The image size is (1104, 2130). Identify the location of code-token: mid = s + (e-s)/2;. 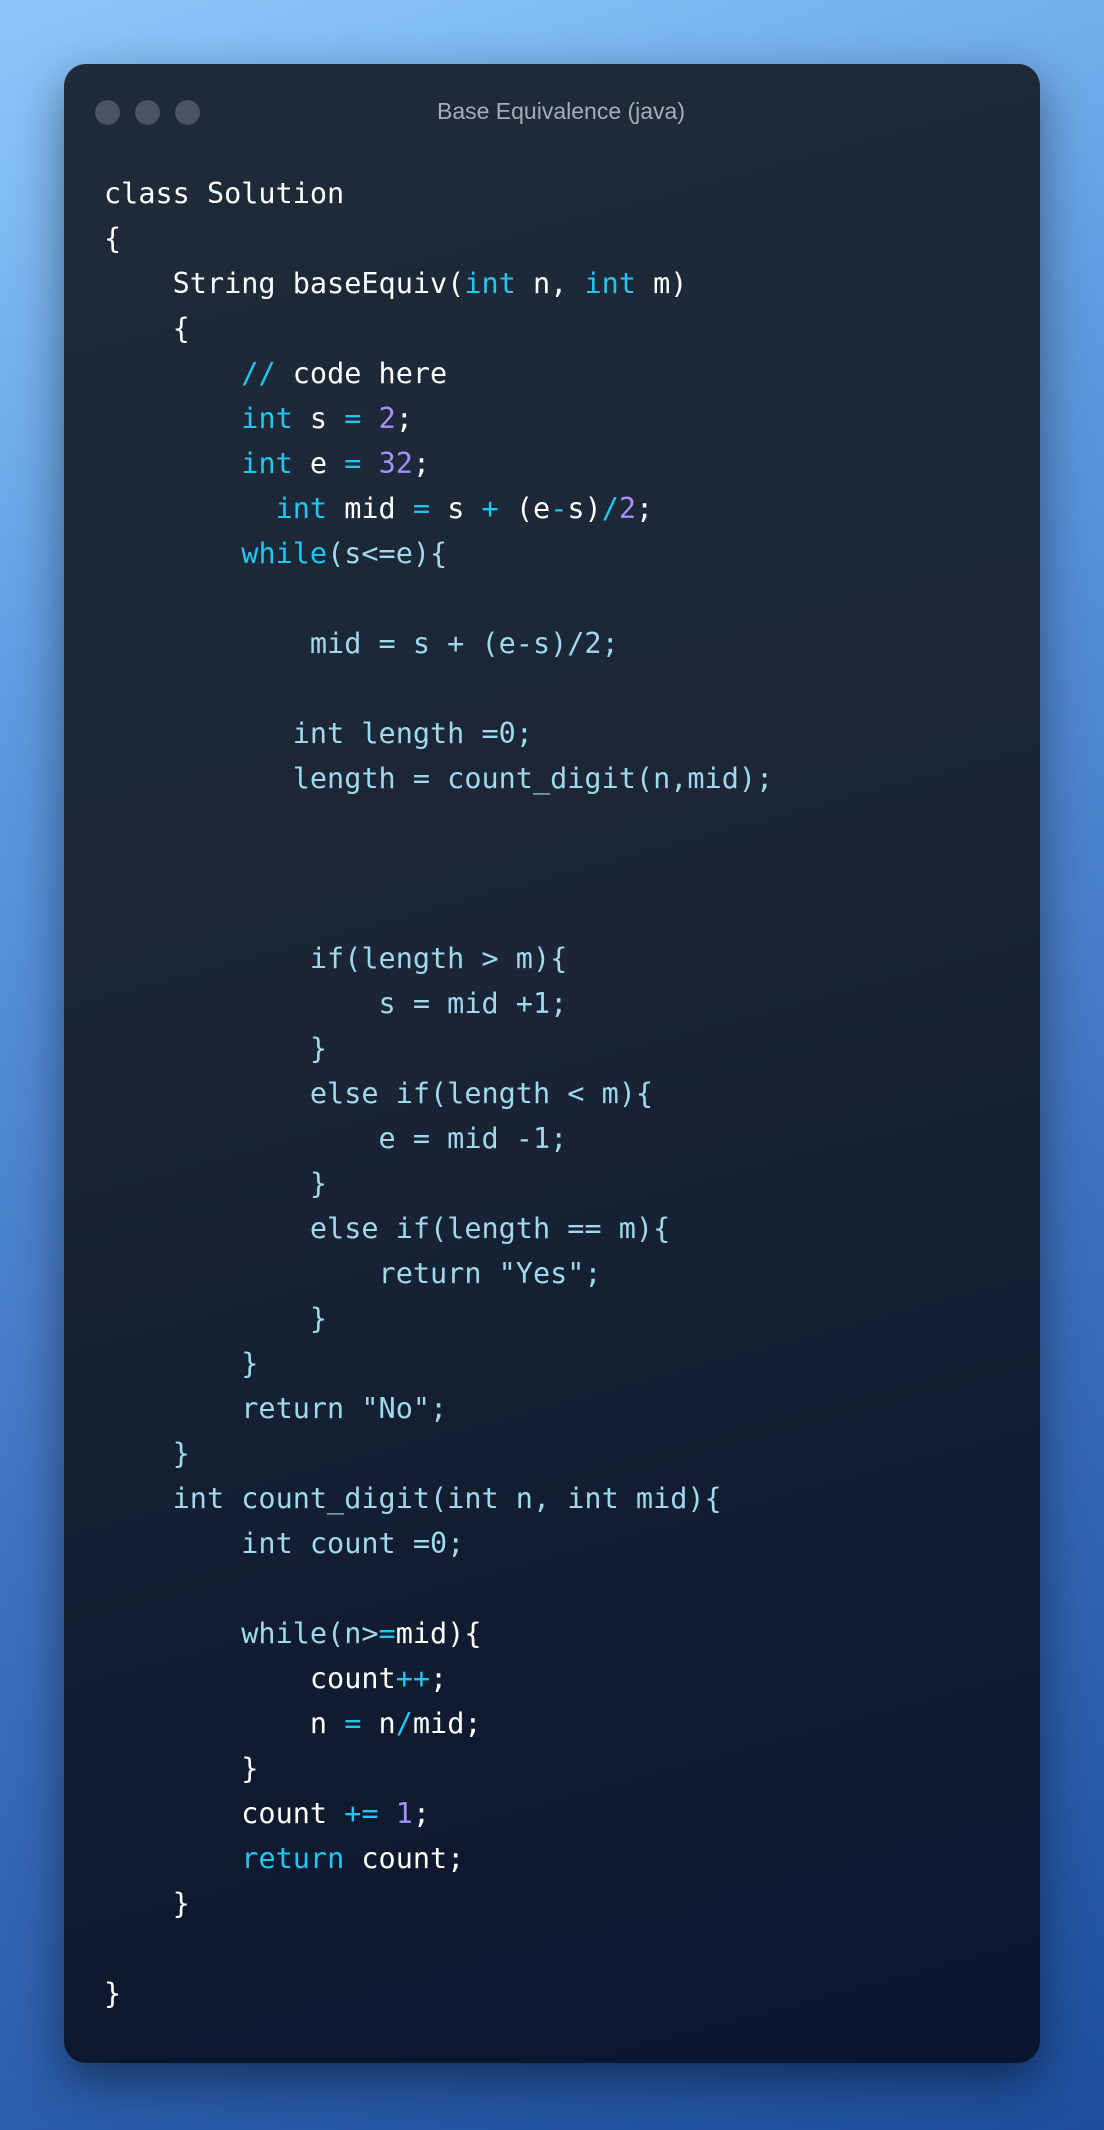
(361, 643).